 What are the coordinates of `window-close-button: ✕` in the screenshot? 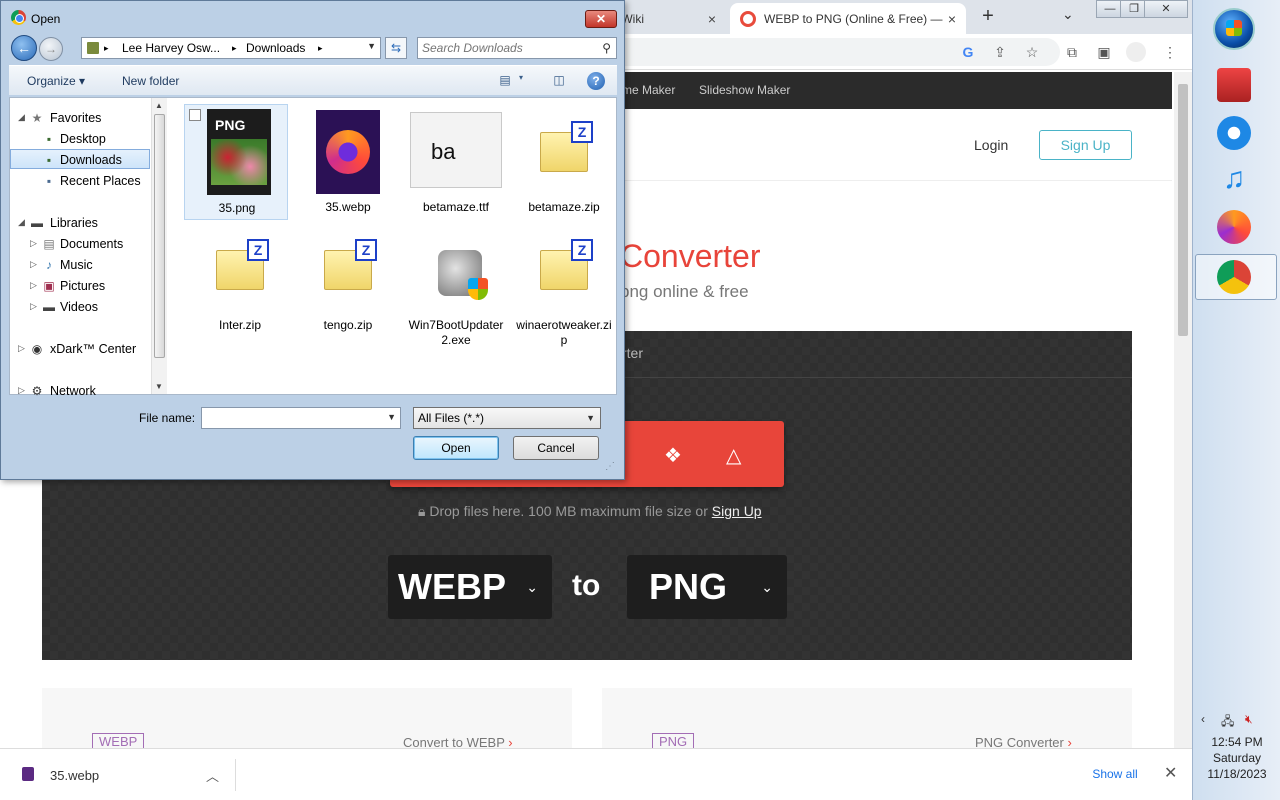 It's located at (1166, 9).